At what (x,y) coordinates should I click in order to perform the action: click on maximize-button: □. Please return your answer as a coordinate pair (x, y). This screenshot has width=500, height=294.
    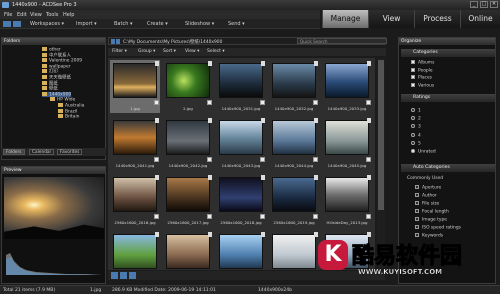
    Looking at the image, I should click on (484, 4).